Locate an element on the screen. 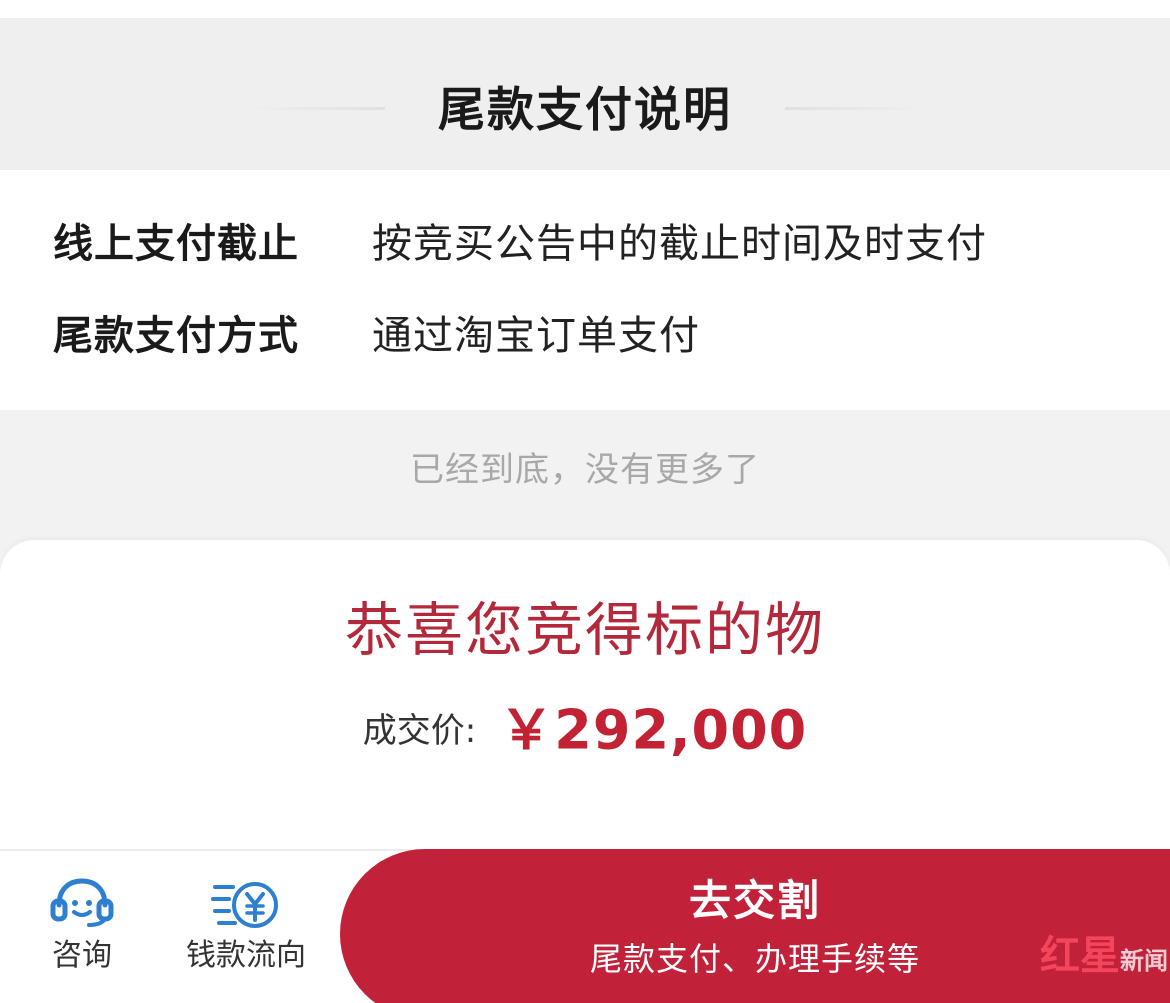 The height and width of the screenshot is (1003, 1170). info-value: 按竞买公告中的截止时间及时支付 is located at coordinates (679, 244).